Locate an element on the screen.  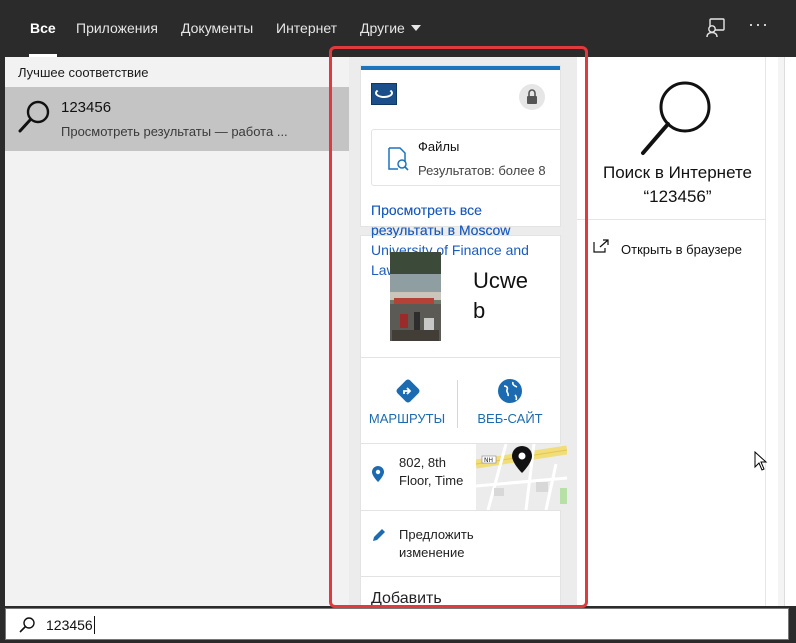
tab-other: Другие is located at coordinates (390, 28).